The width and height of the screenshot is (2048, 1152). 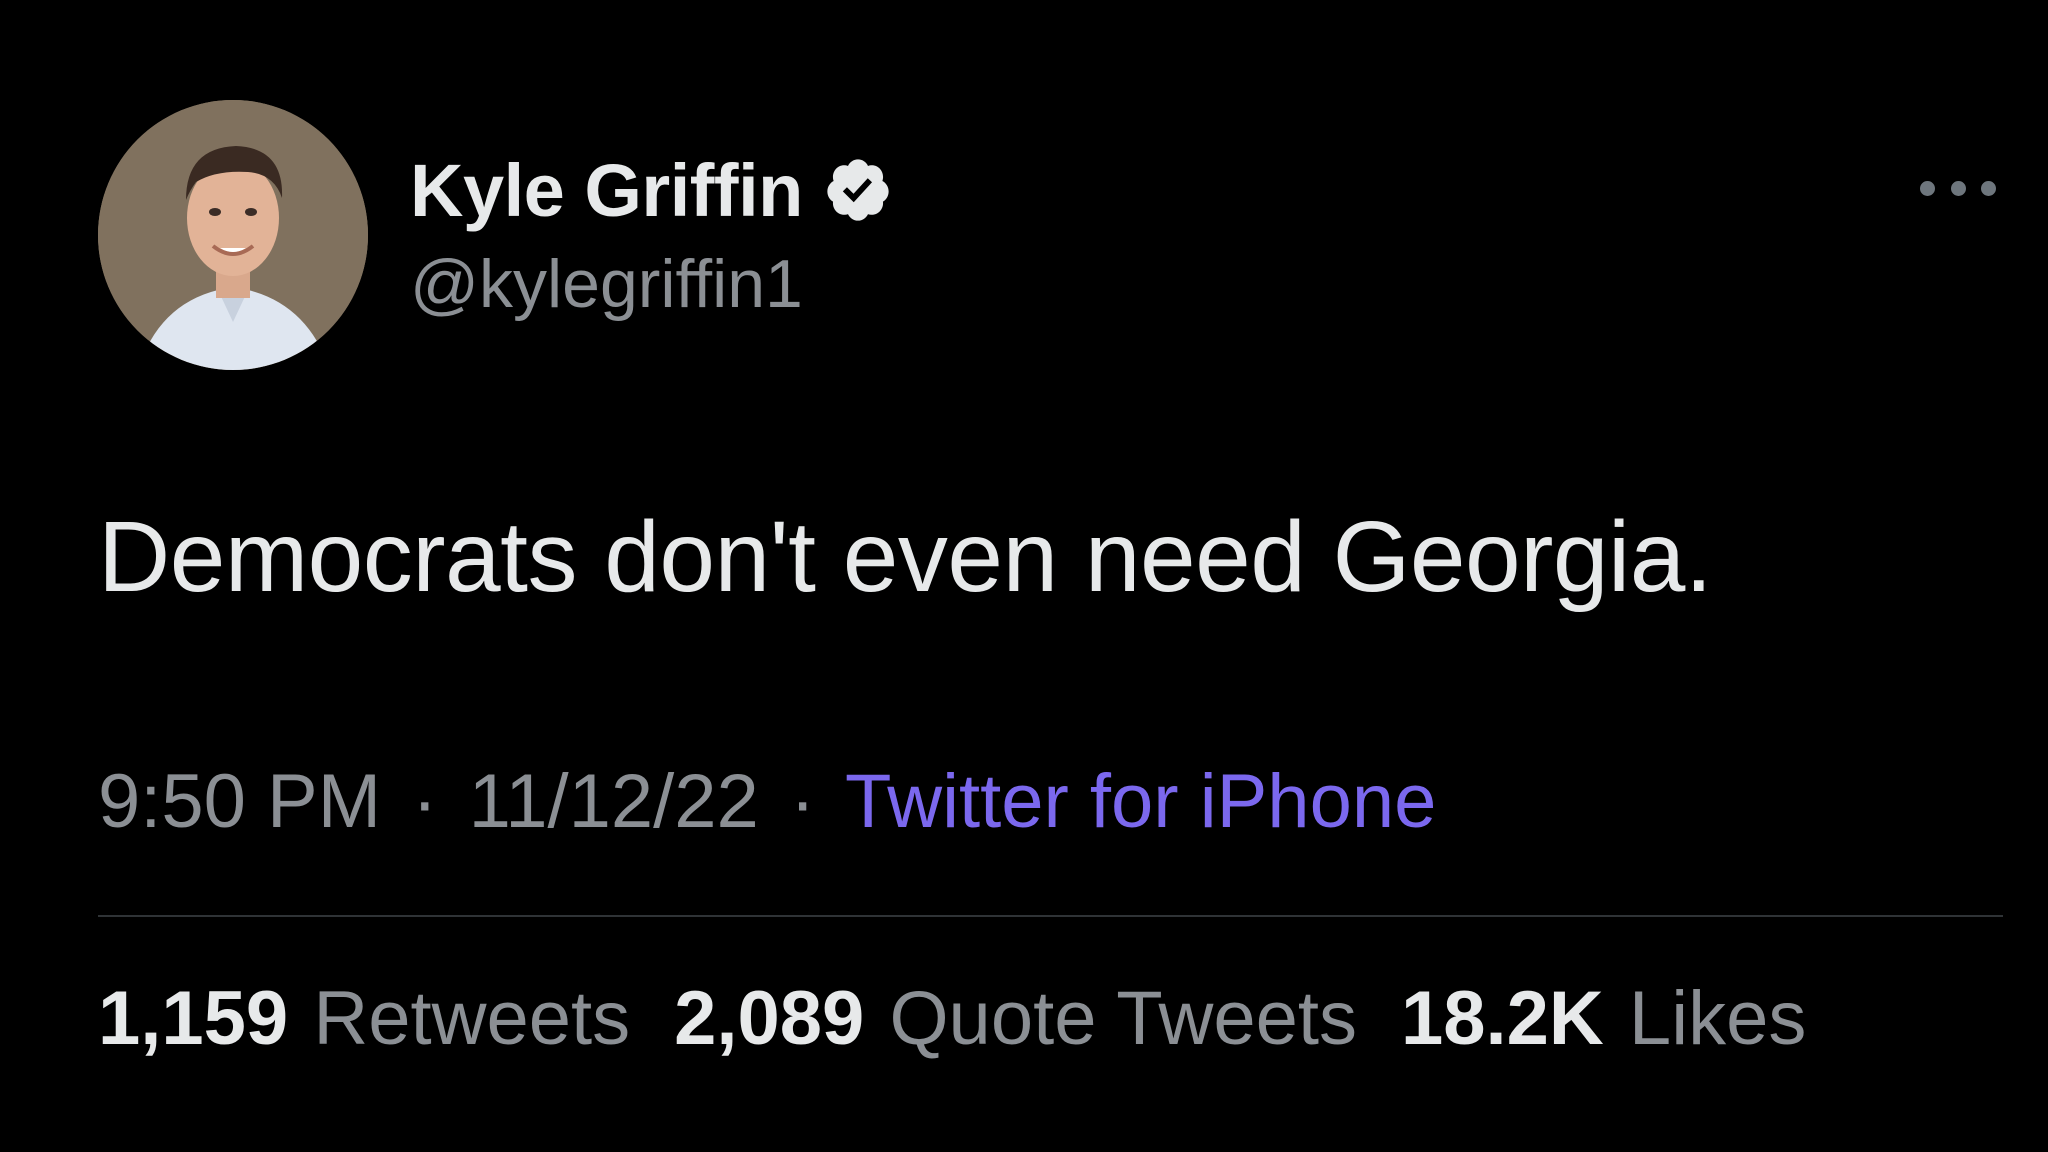 I want to click on likes-stat: 18.2K Likes, so click(x=1603, y=1018).